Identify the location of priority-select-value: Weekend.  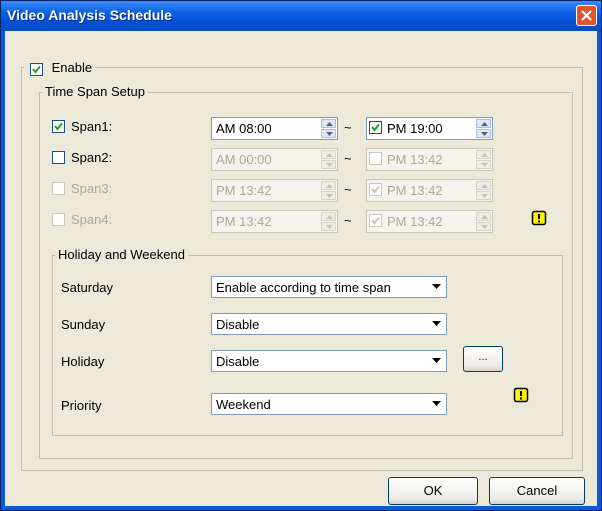
(243, 404).